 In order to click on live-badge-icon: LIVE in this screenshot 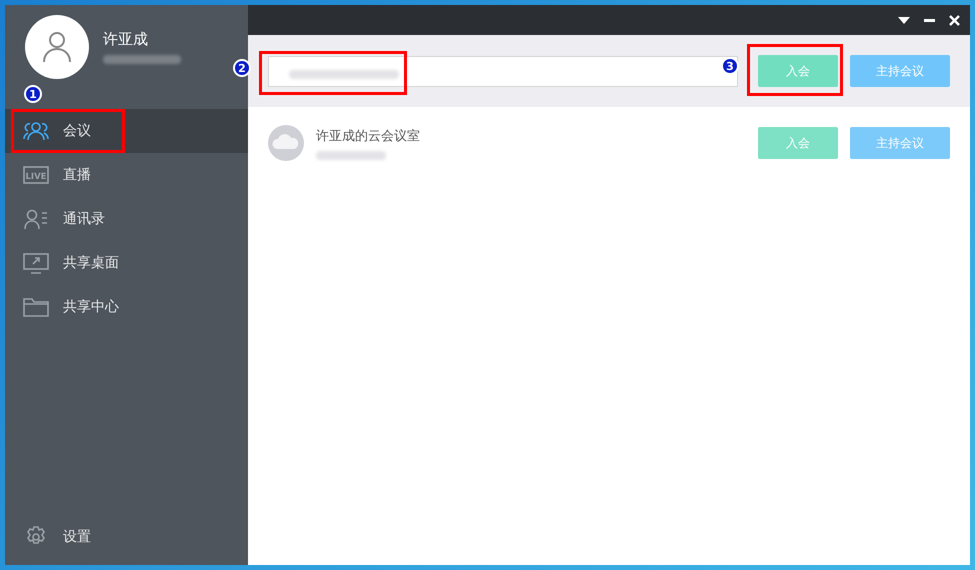, I will do `click(36, 175)`.